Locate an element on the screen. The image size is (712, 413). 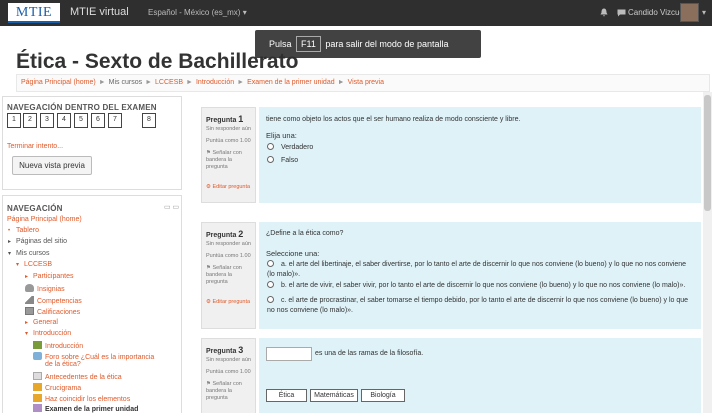
breadcrumb-section: Introducción is located at coordinates (215, 82).